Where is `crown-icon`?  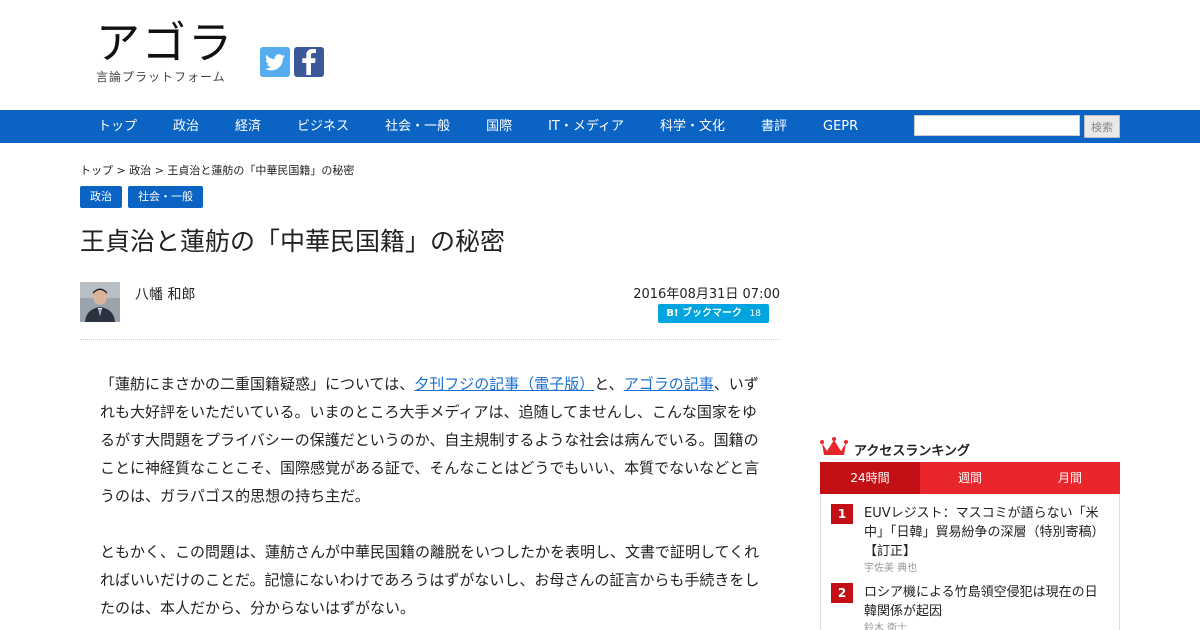
crown-icon is located at coordinates (834, 449).